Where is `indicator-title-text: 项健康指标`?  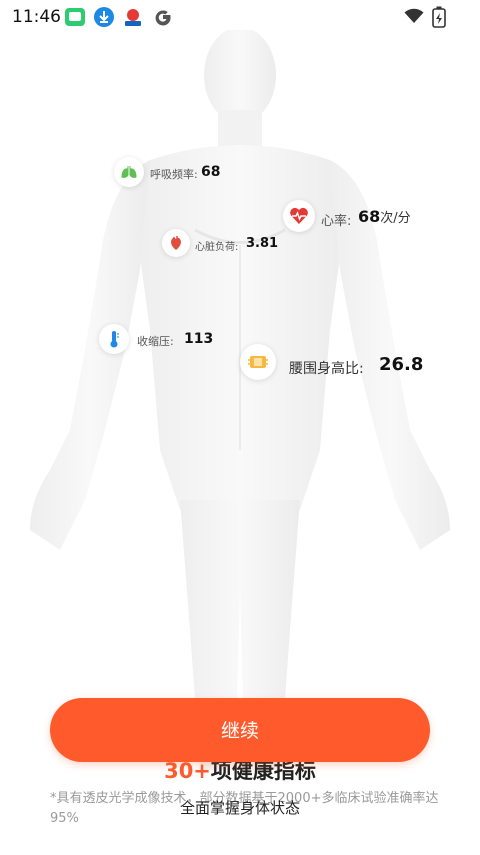
indicator-title-text: 项健康指标 is located at coordinates (263, 771).